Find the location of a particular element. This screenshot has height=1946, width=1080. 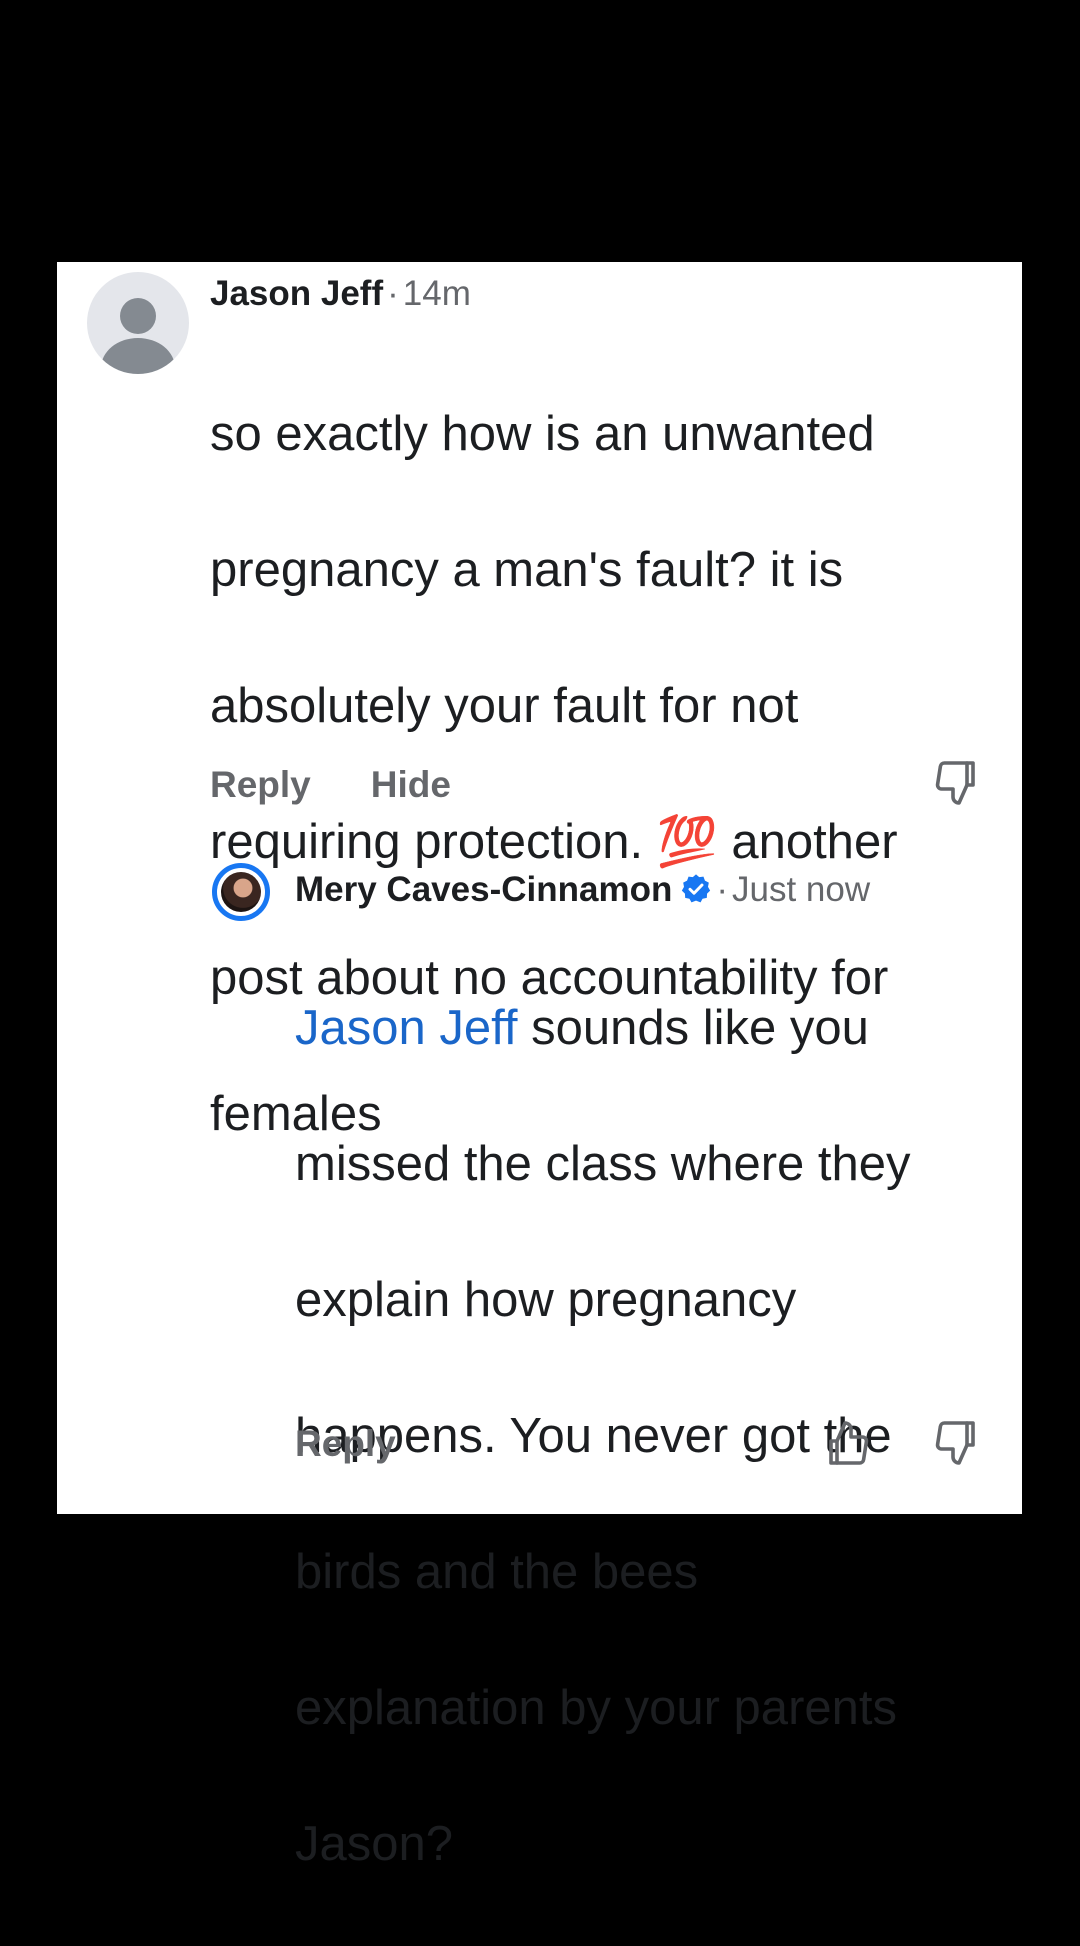

comment-body-line: absolutely your fault for not is located at coordinates (504, 706).